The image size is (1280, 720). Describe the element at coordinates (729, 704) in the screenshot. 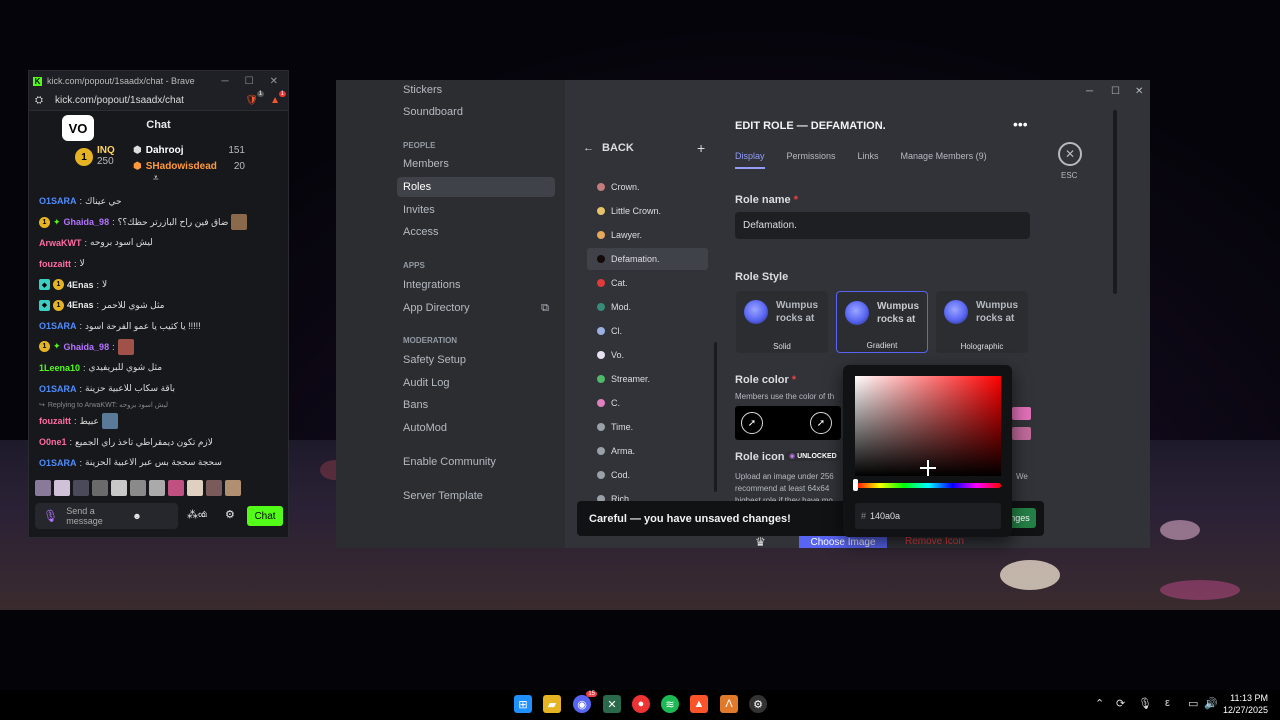

I see `app-icon: Λ` at that location.